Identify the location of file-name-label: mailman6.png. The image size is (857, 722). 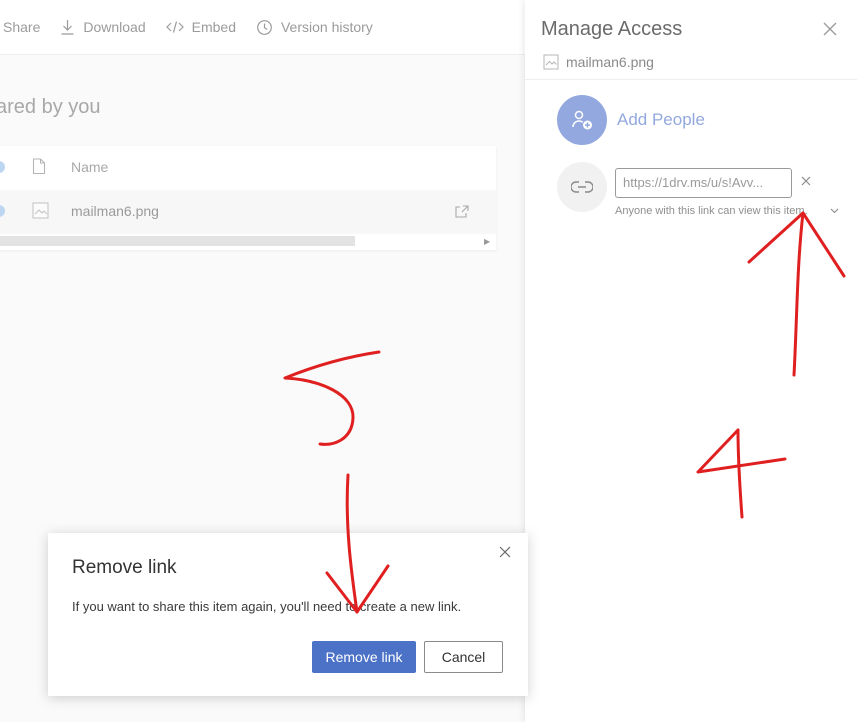
(610, 62).